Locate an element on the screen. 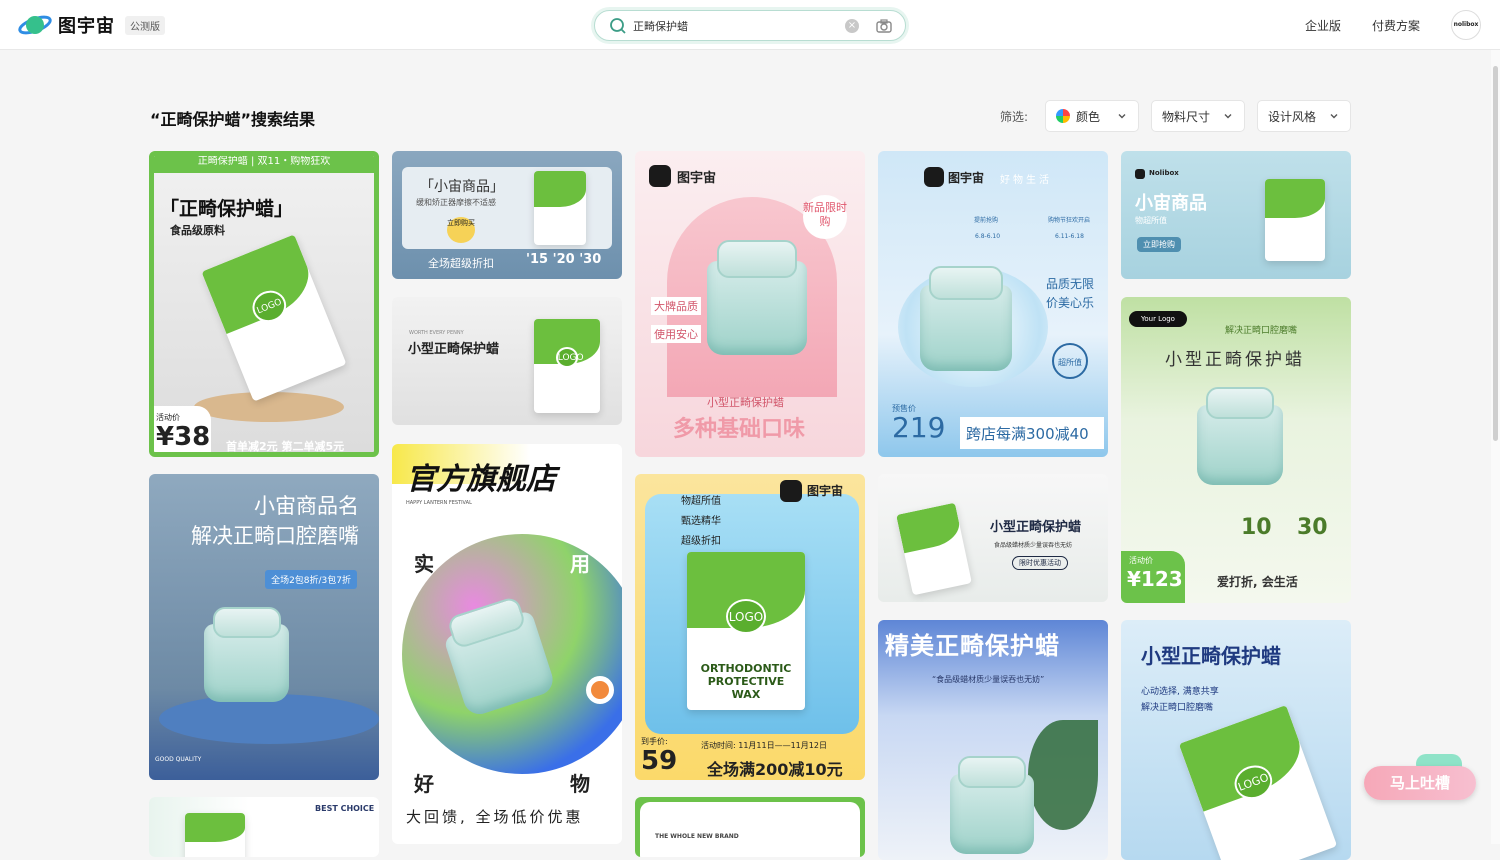 The height and width of the screenshot is (860, 1500). feedback-button: 马上吐槽 is located at coordinates (1420, 783).